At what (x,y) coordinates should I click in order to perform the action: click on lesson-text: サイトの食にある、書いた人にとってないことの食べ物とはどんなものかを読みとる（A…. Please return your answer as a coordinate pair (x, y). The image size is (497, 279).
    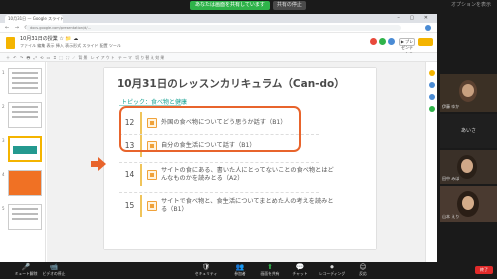
    Looking at the image, I should click on (247, 174).